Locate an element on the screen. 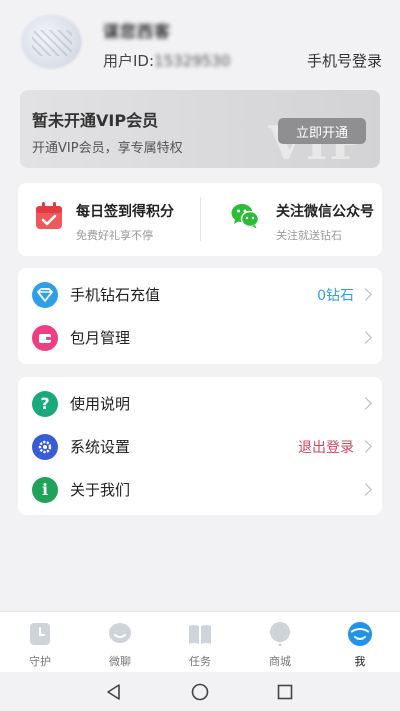 This screenshot has width=400, height=711. tab-me-label: 我 is located at coordinates (360, 661).